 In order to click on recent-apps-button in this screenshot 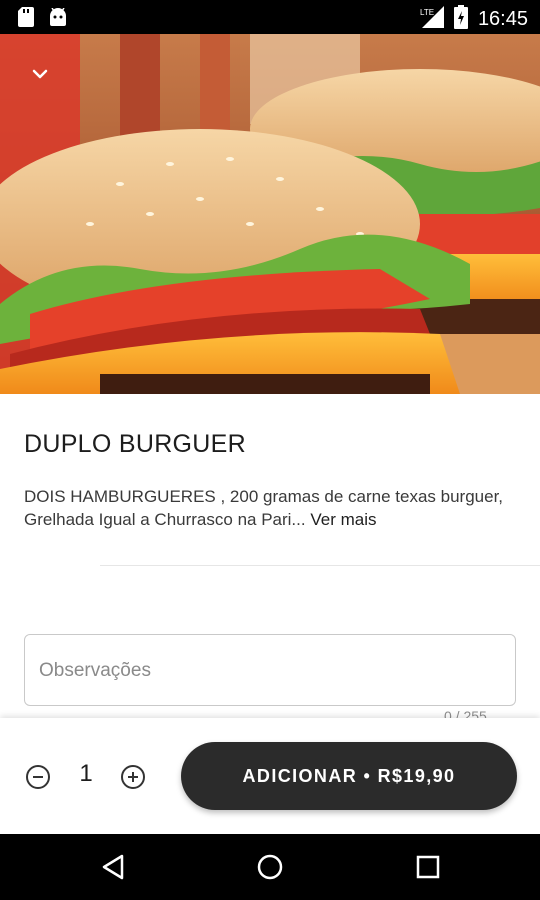, I will do `click(428, 867)`.